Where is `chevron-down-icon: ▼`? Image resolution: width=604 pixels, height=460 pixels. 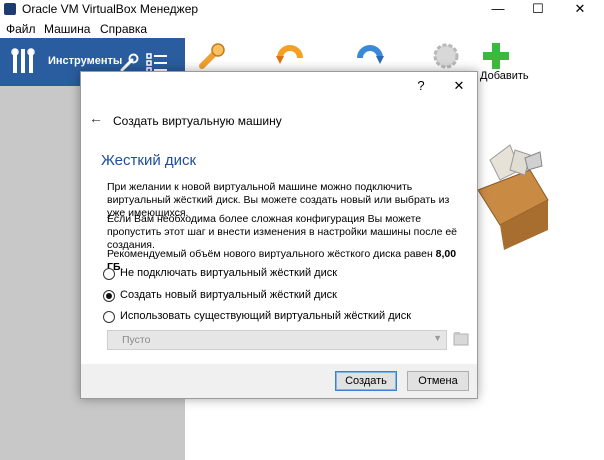
chevron-down-icon: ▼ is located at coordinates (437, 338).